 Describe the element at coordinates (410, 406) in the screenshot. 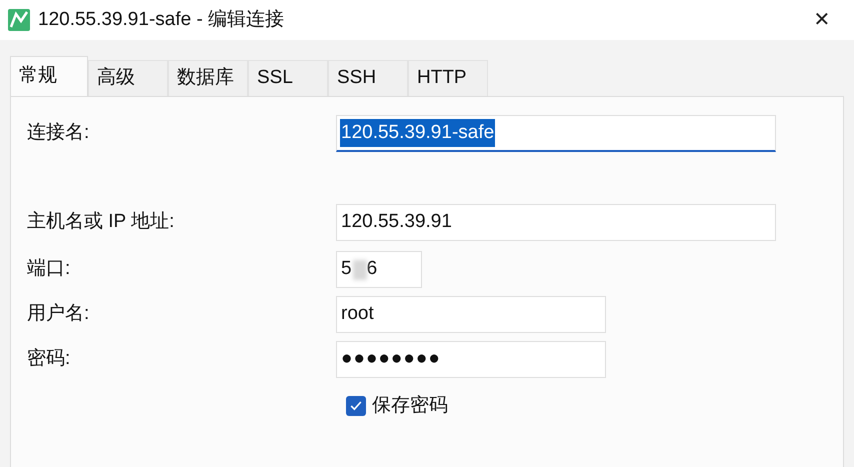

I see `checkbox-label: 保存密码` at that location.